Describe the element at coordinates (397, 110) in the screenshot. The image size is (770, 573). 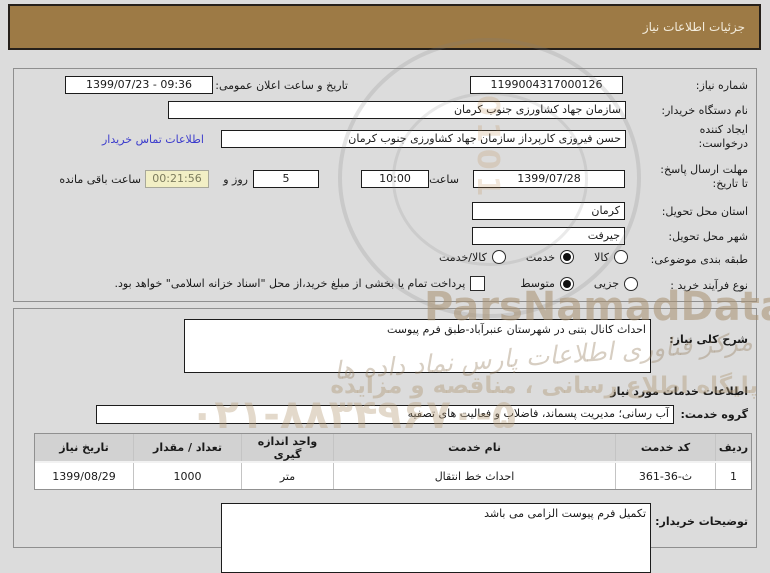
I see `buyer-org-field: سازمان جهاد کشاورزی جنوب کرمان` at that location.